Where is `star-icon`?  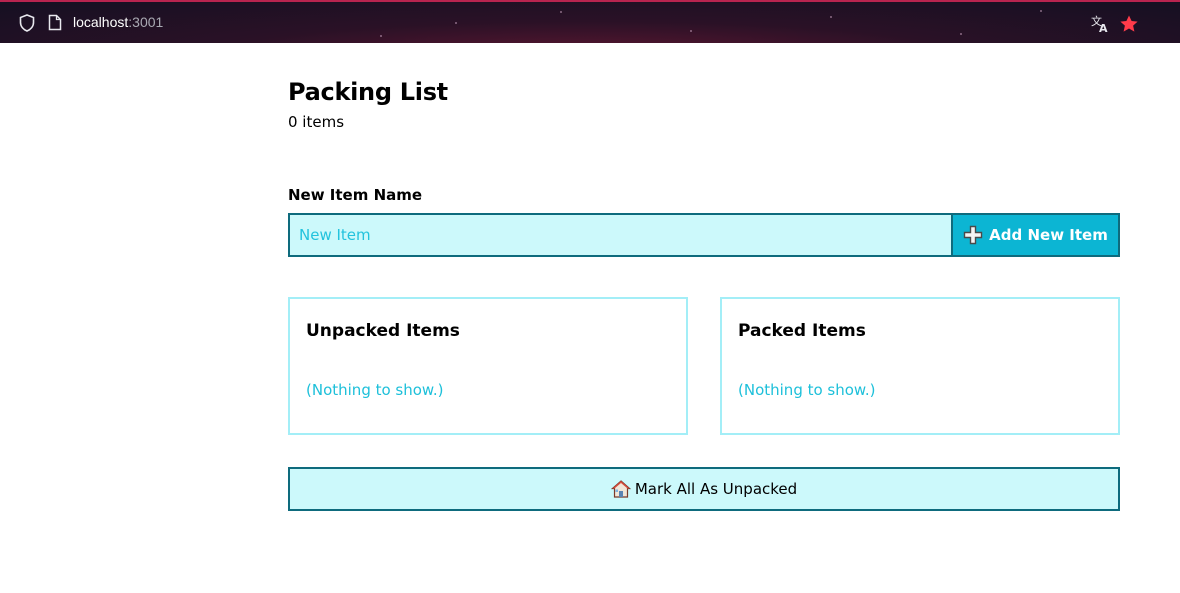
star-icon is located at coordinates (1129, 24).